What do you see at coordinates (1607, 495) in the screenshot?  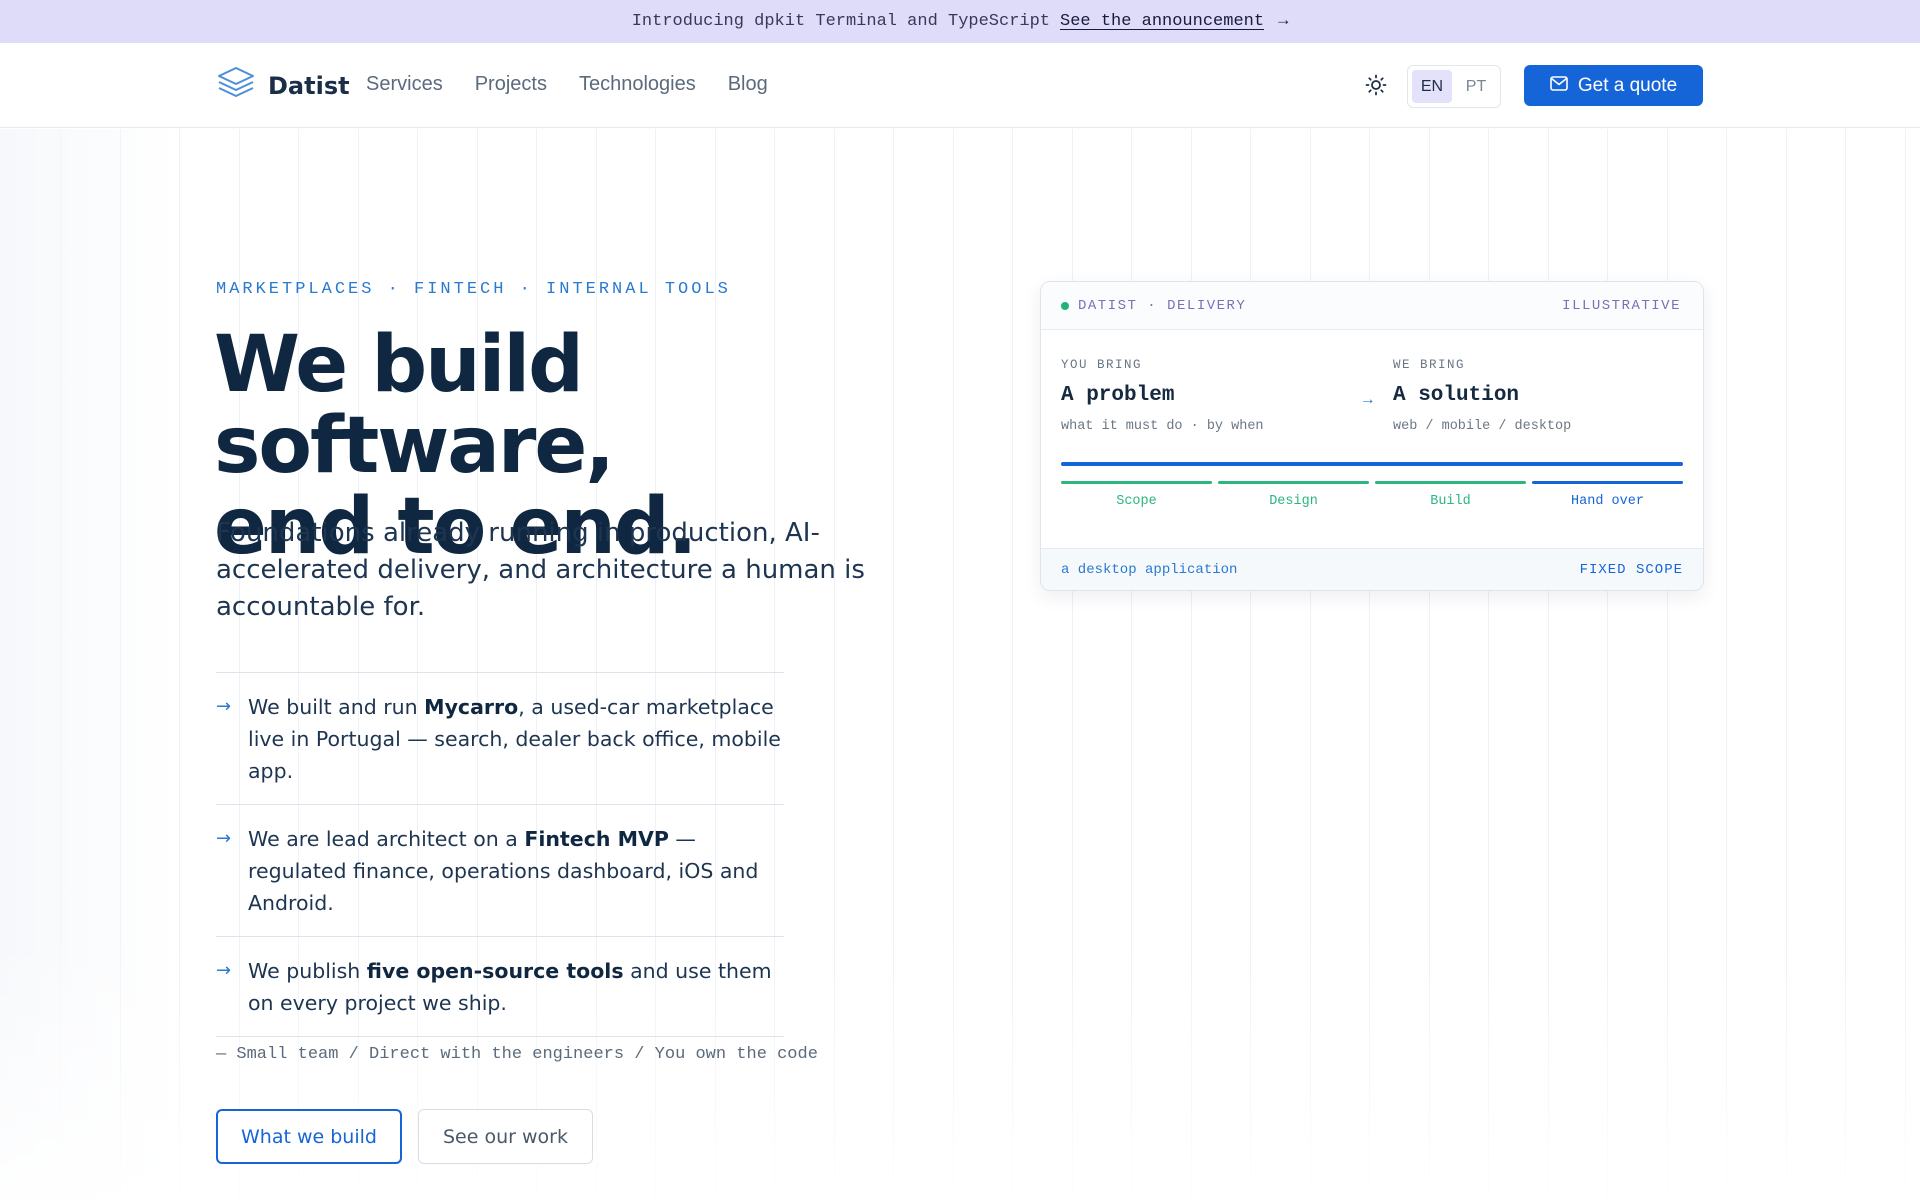 I see `phase-hand-over: Hand over` at bounding box center [1607, 495].